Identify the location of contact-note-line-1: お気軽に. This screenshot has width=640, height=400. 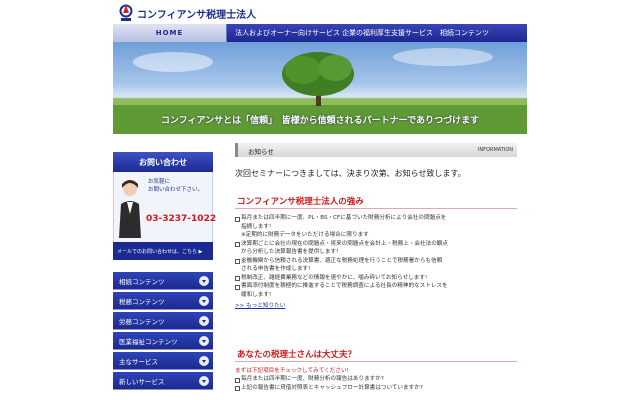
(159, 182).